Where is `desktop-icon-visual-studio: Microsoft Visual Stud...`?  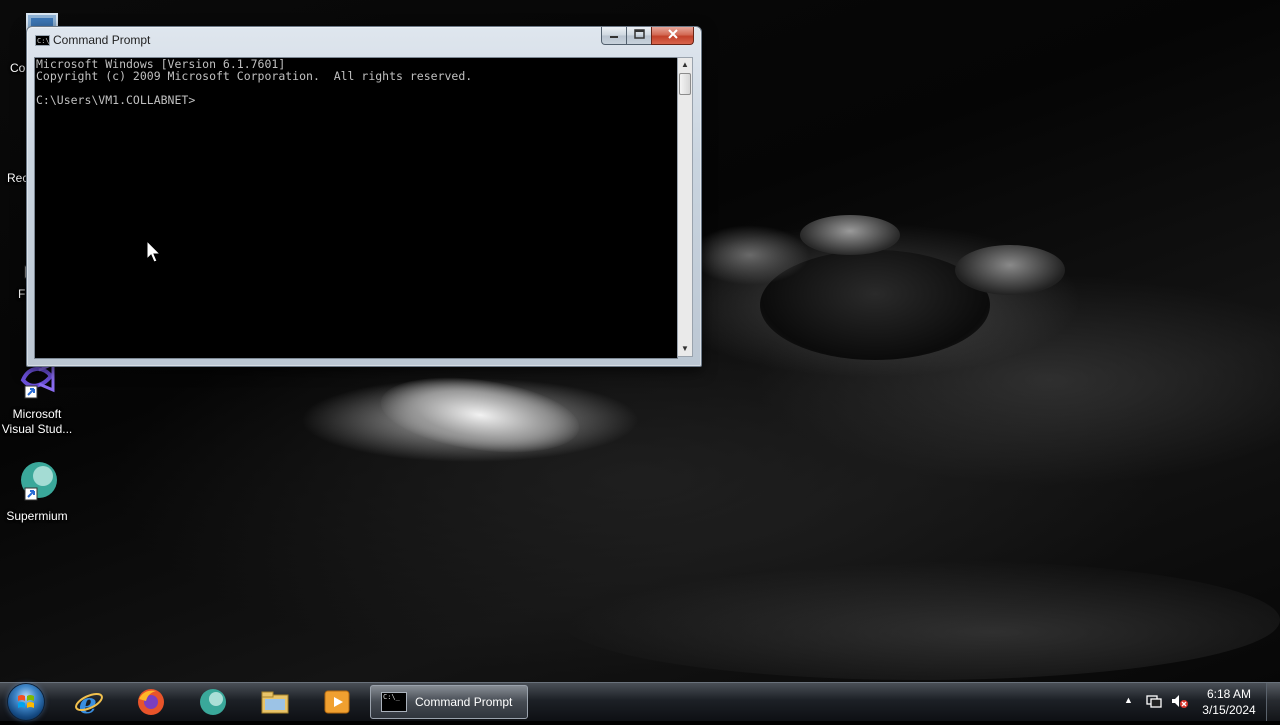 desktop-icon-visual-studio: Microsoft Visual Stud... is located at coordinates (37, 396).